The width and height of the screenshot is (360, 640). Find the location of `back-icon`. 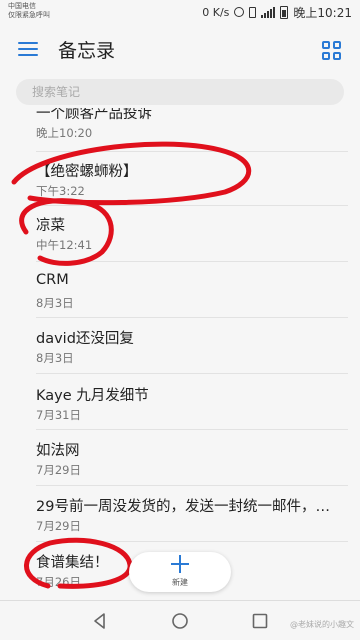

back-icon is located at coordinates (100, 621).